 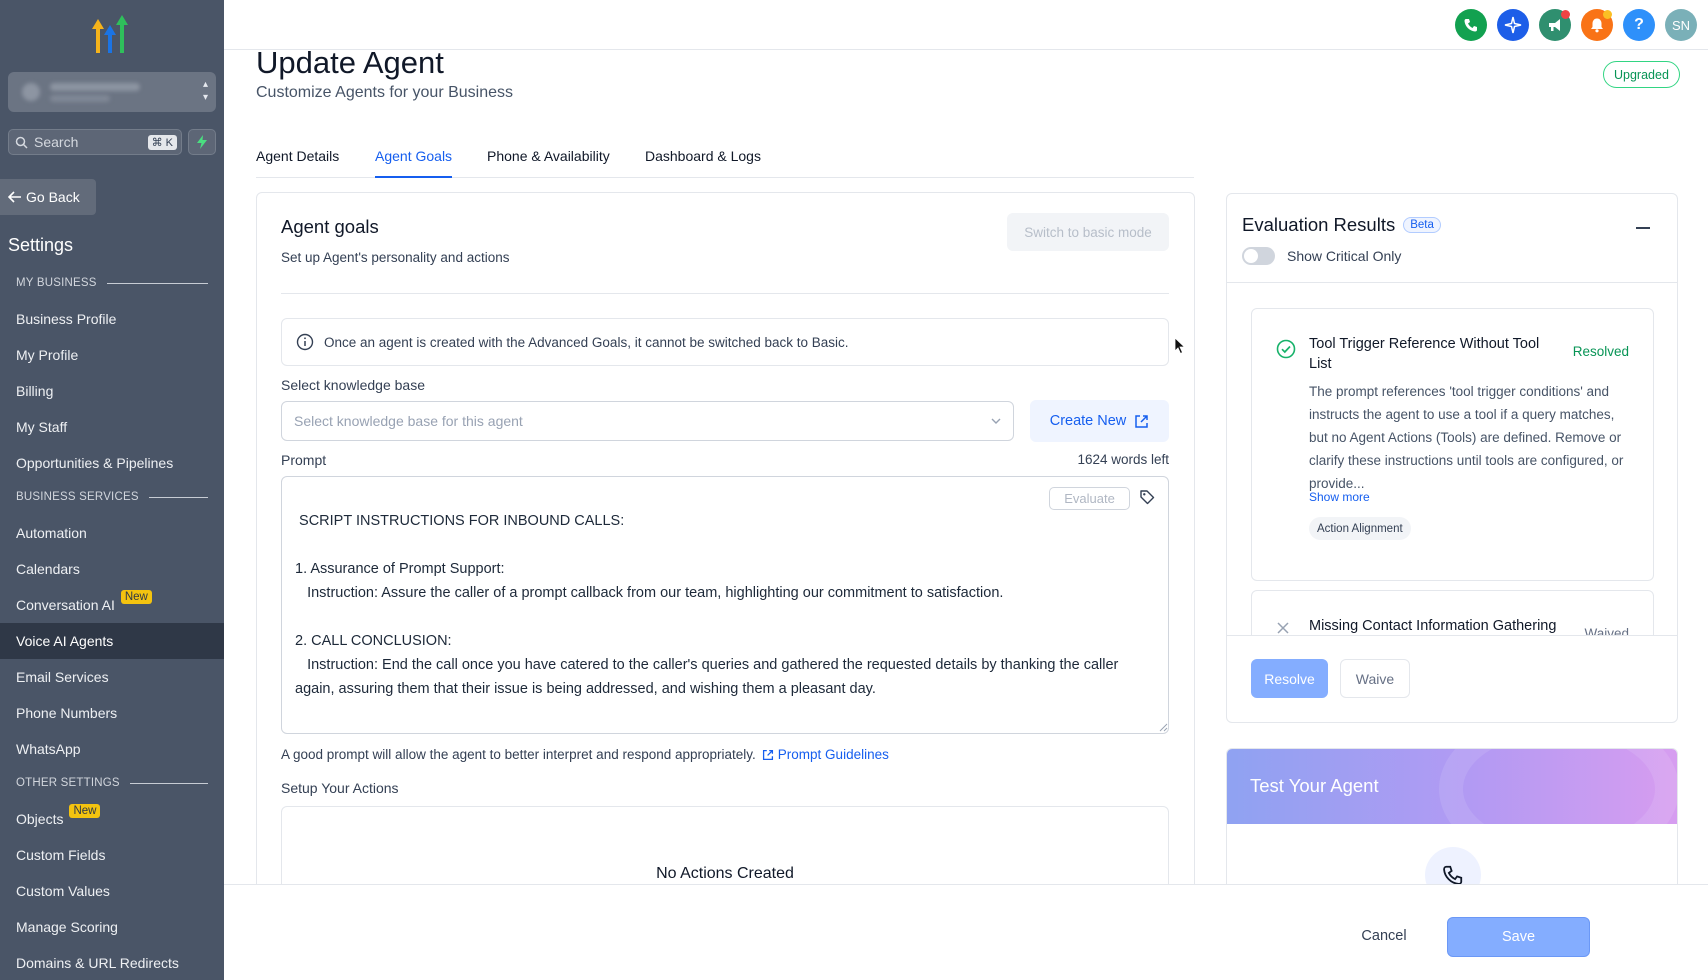 What do you see at coordinates (112, 749) in the screenshot?
I see `sidebar-item-whatsapp: WhatsApp` at bounding box center [112, 749].